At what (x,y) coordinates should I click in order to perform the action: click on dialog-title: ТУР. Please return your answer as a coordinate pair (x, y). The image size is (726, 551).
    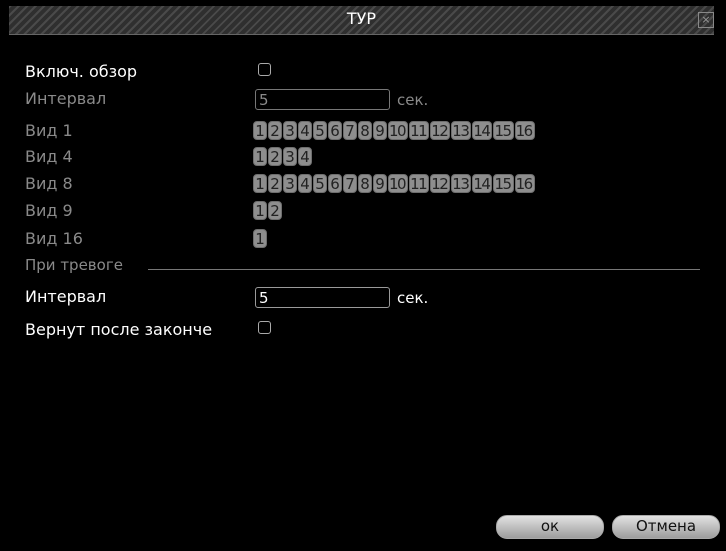
    Looking at the image, I should click on (361, 18).